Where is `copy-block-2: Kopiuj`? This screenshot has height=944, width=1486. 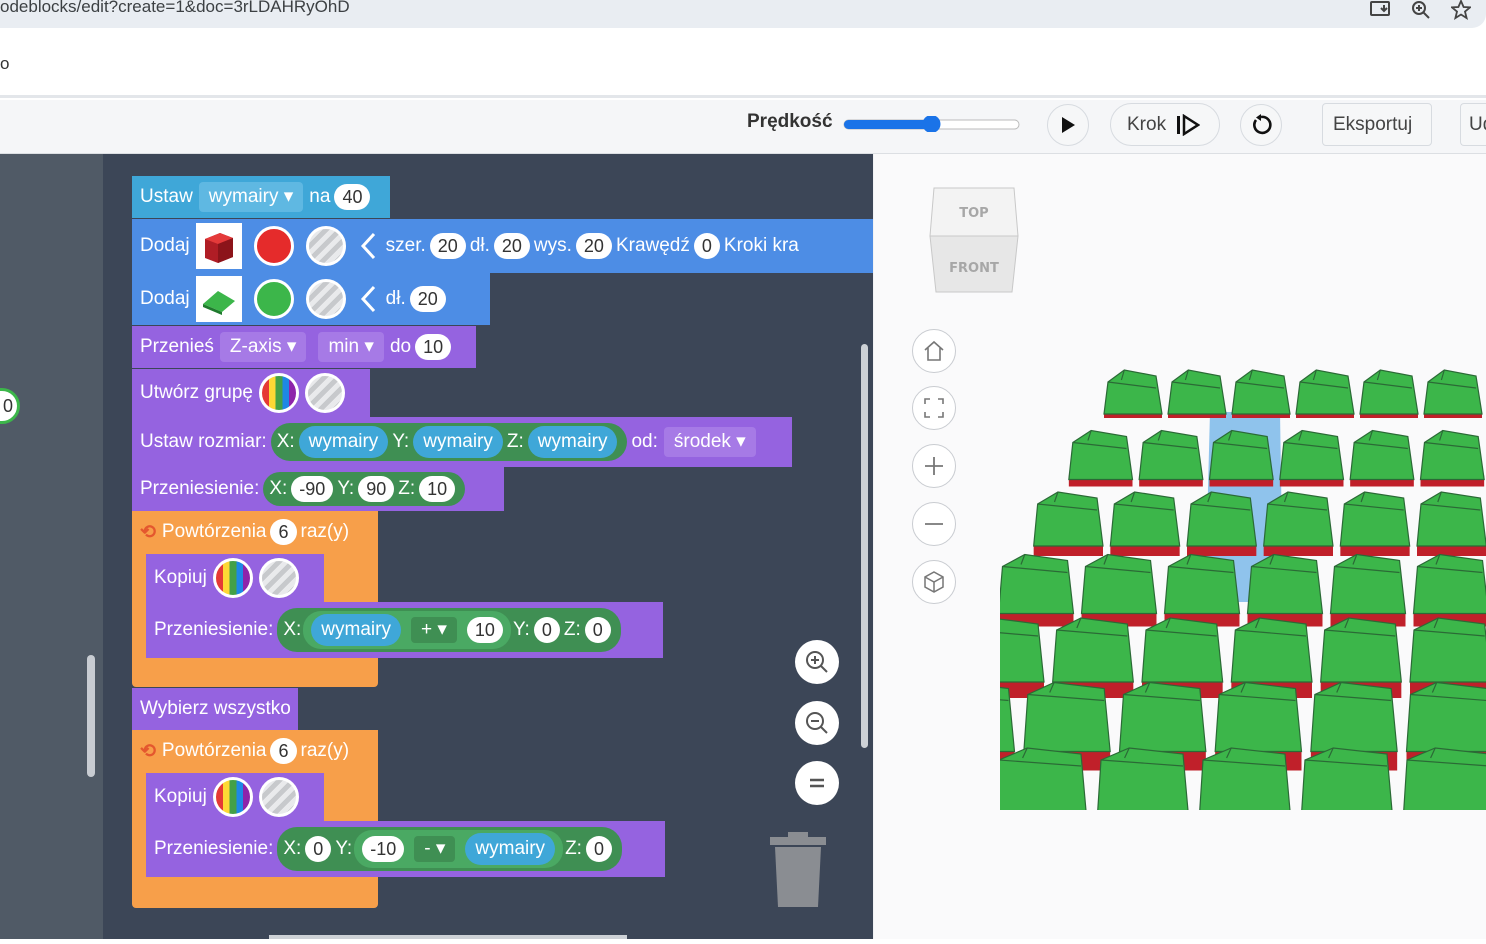
copy-block-2: Kopiuj is located at coordinates (235, 797).